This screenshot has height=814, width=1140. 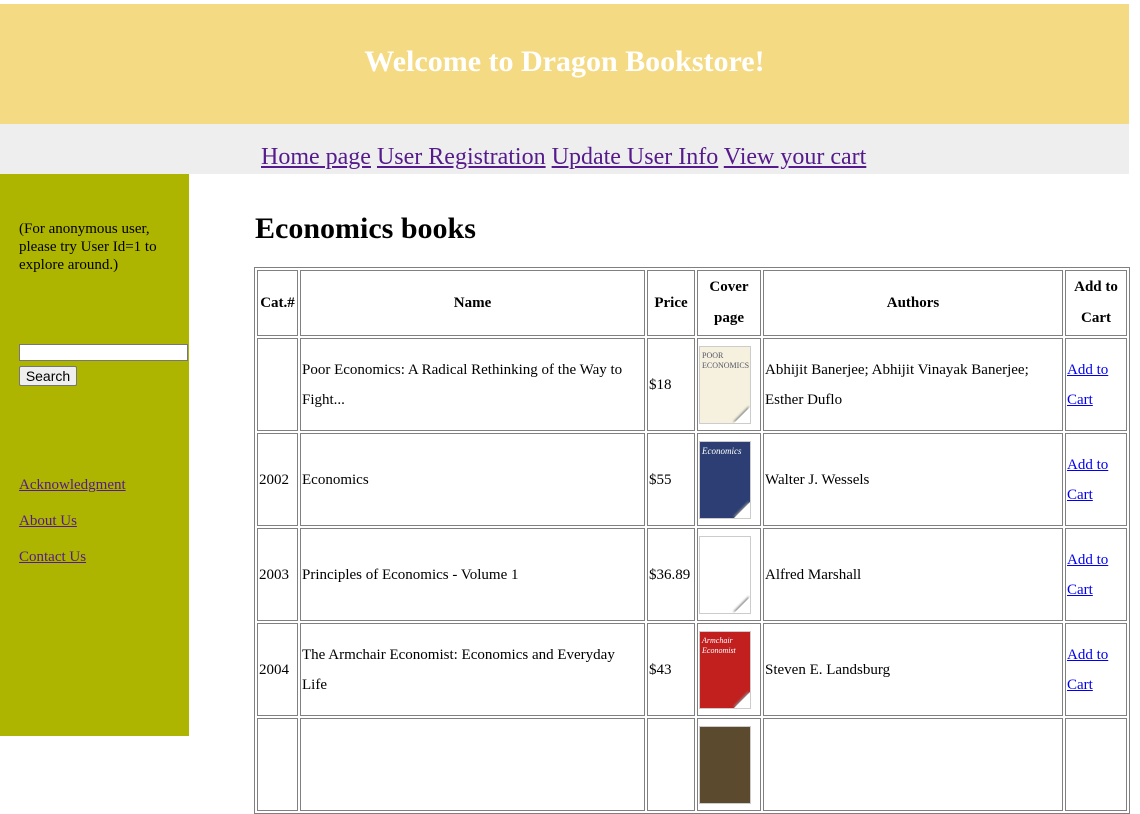 I want to click on cover-cell: Armchair Economist, so click(x=729, y=669).